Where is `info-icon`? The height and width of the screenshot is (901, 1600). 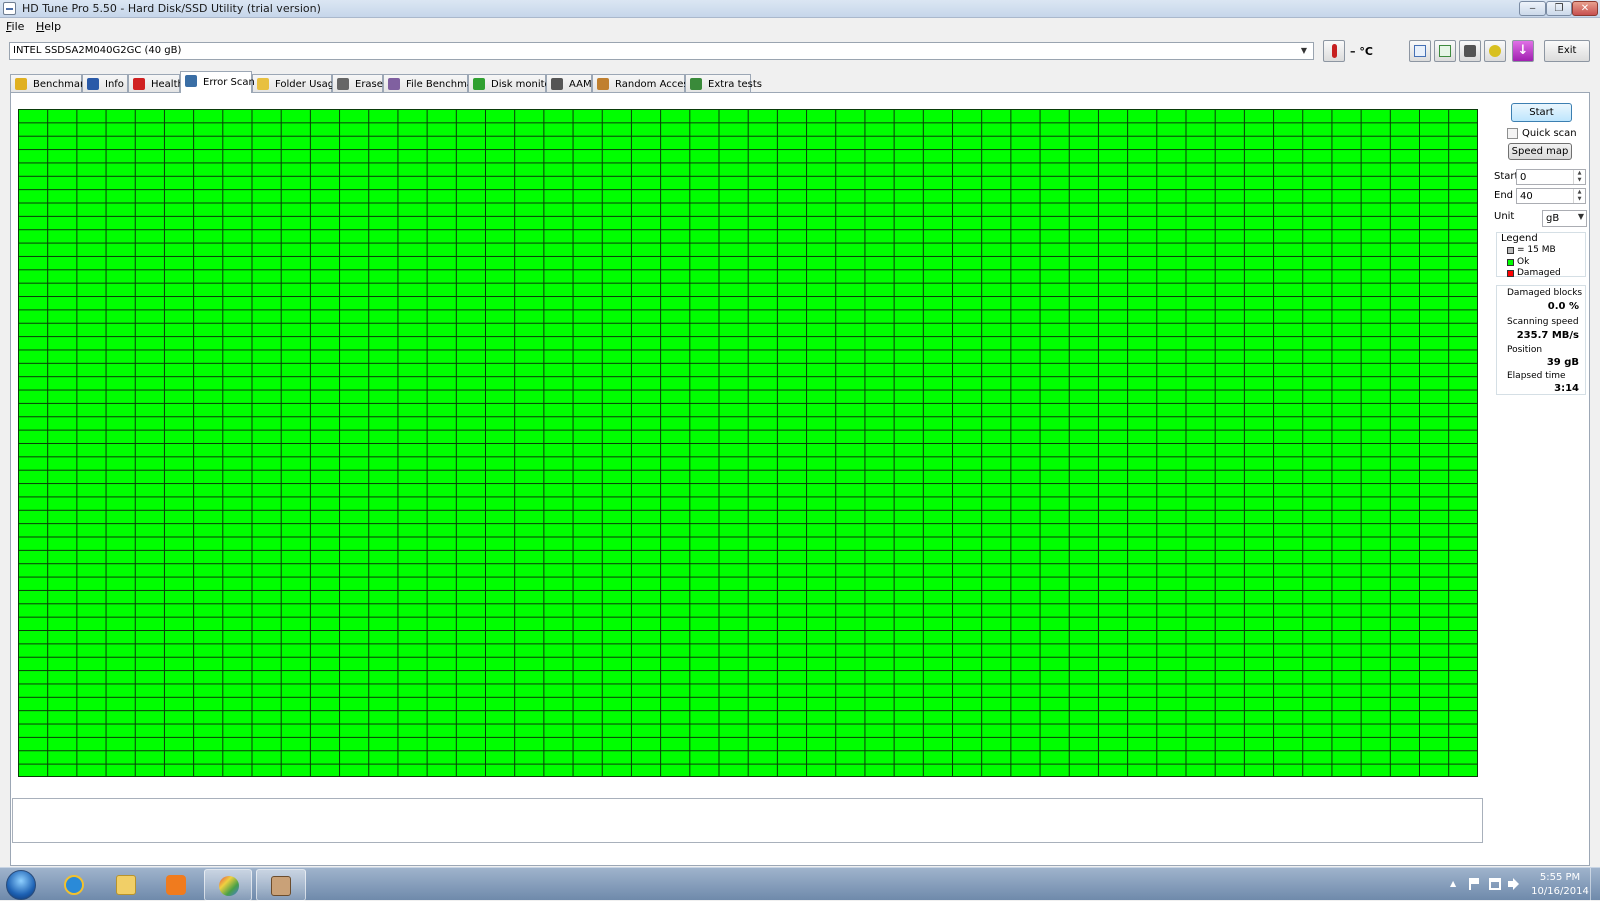
info-icon is located at coordinates (93, 84).